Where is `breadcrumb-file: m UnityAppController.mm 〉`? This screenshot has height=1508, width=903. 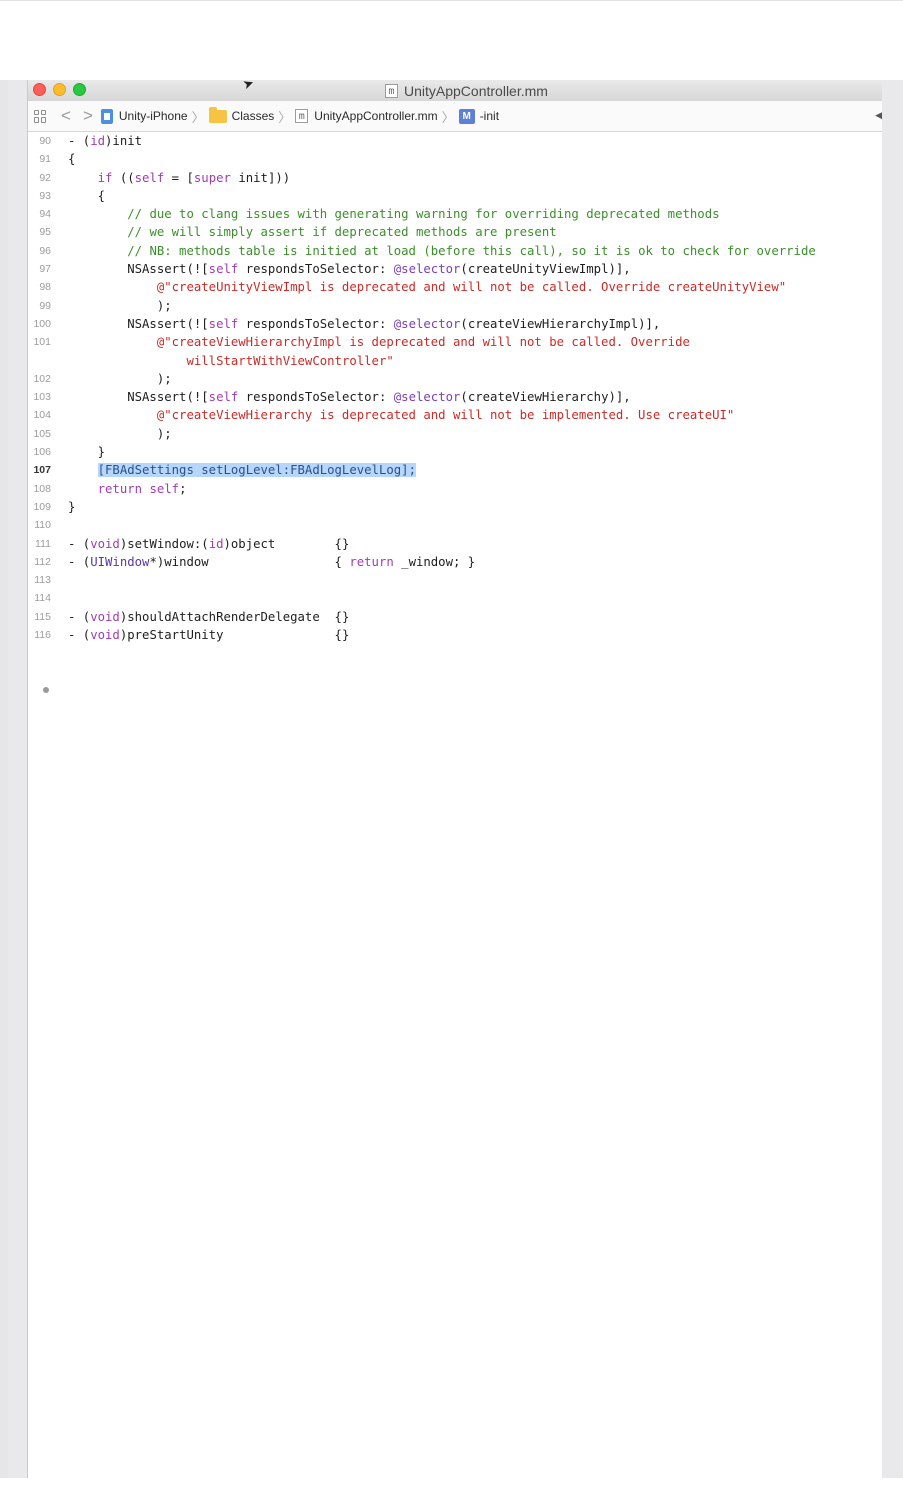 breadcrumb-file: m UnityAppController.mm 〉 is located at coordinates (376, 116).